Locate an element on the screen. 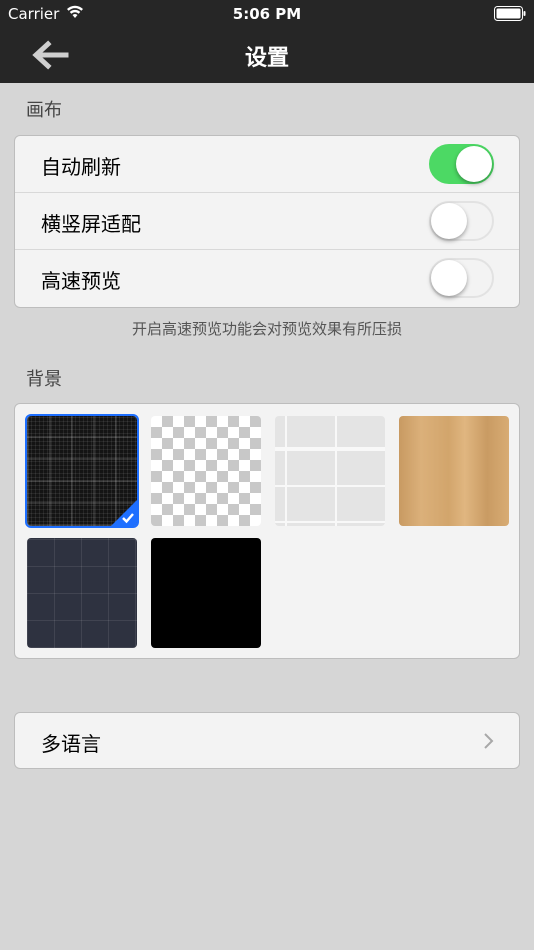 Image resolution: width=534 pixels, height=950 pixels. fast-preview-label: 高速预览 is located at coordinates (81, 281).